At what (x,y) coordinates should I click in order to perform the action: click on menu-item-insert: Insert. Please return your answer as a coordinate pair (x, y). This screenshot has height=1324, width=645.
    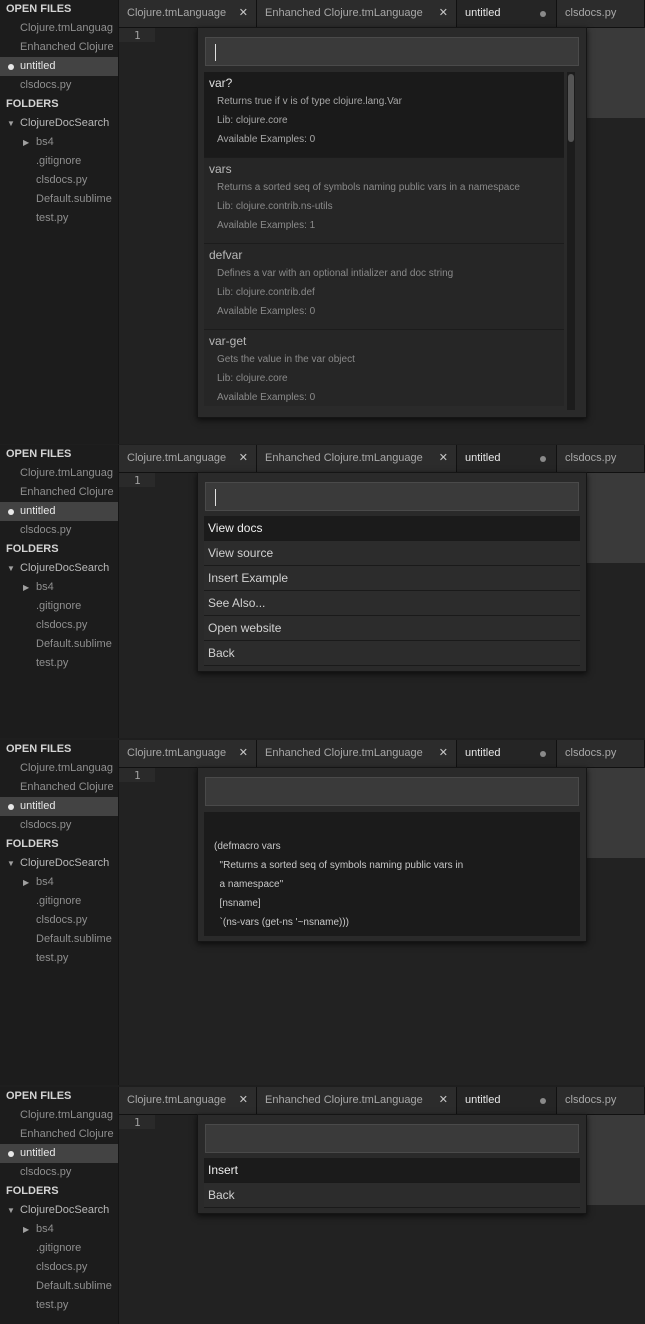
    Looking at the image, I should click on (392, 1170).